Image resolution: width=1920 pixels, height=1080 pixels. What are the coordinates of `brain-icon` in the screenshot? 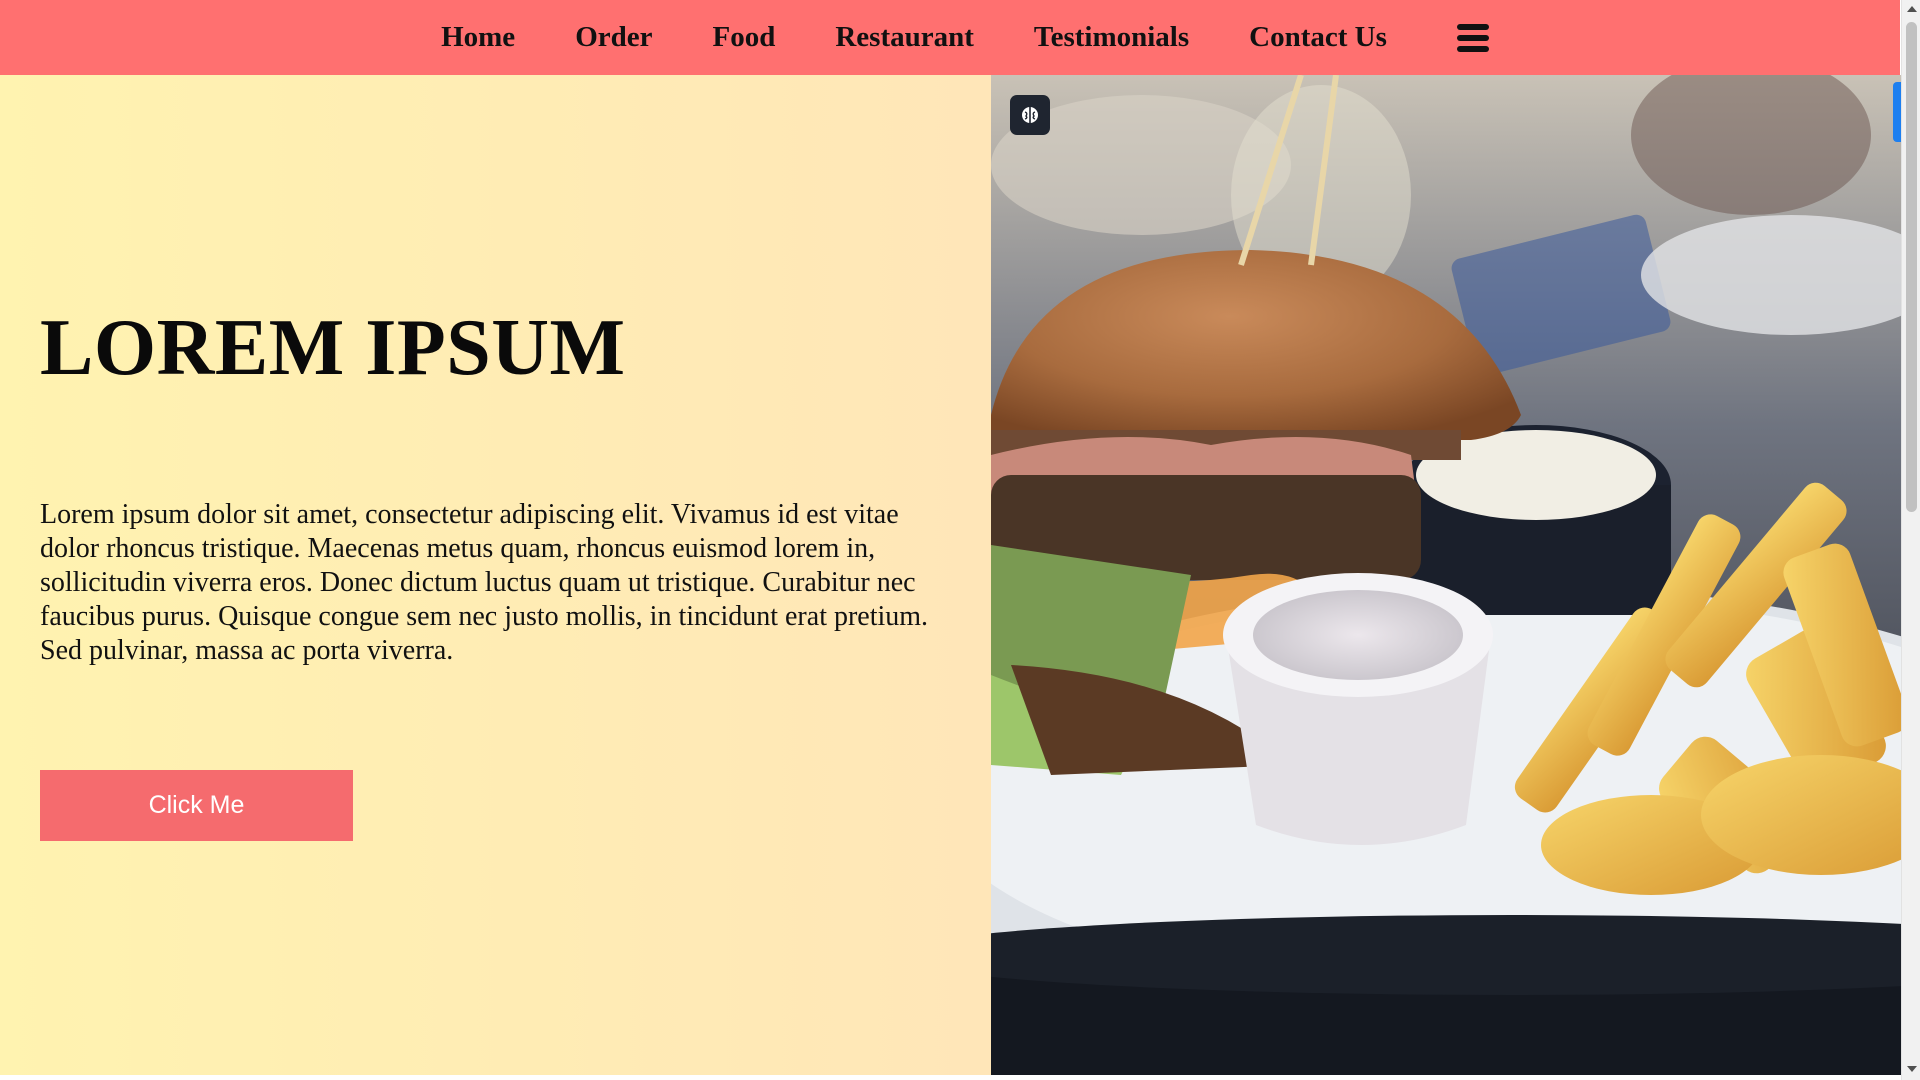 It's located at (1030, 115).